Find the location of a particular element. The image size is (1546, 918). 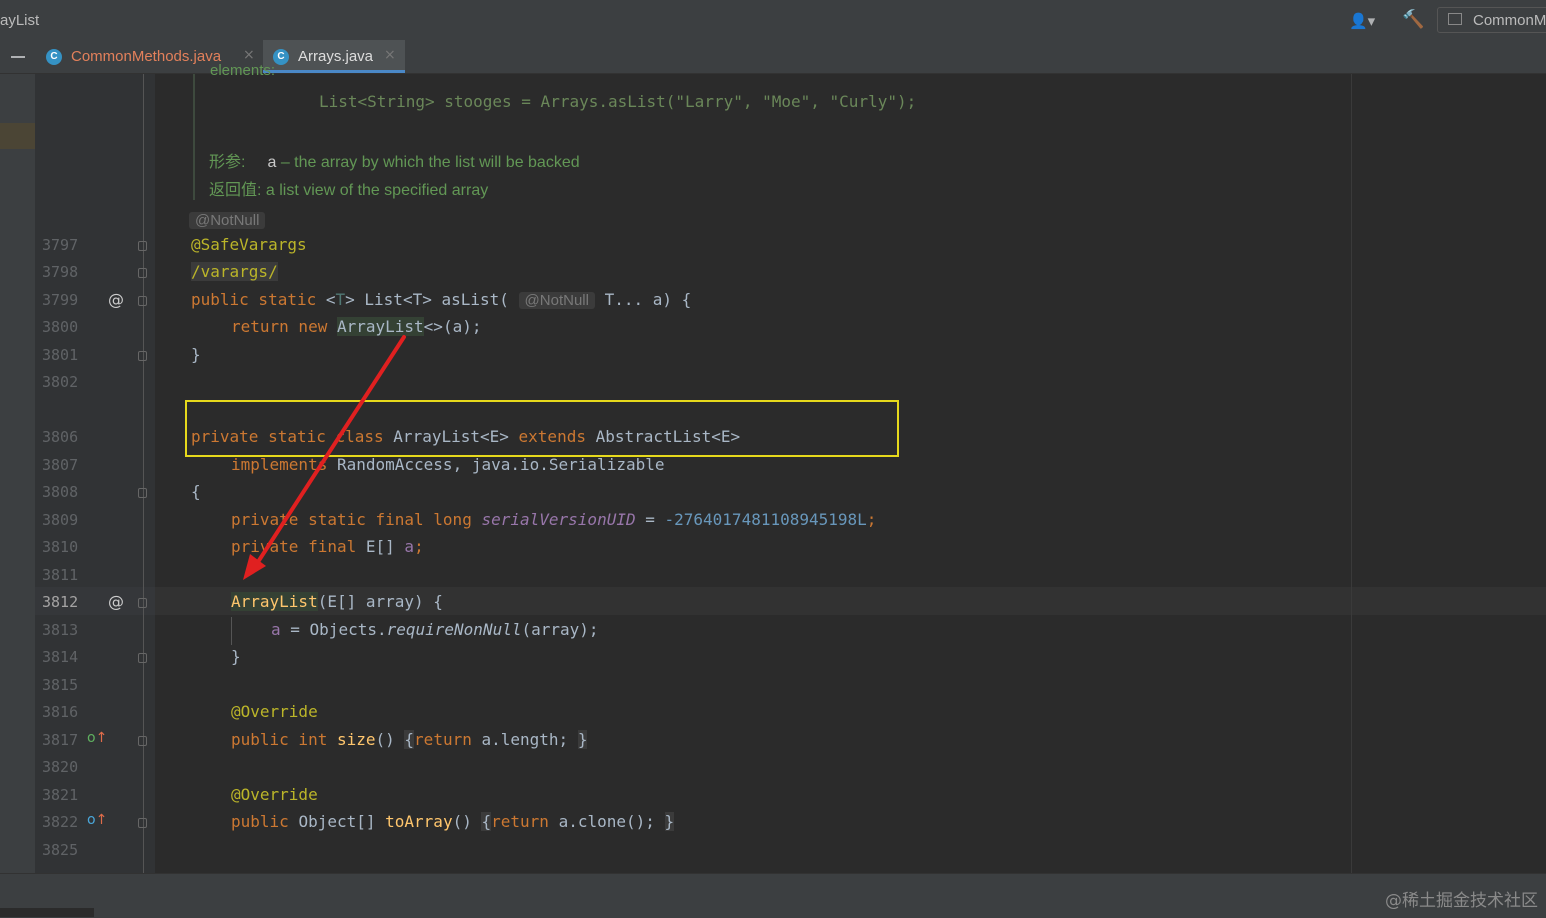

return-desc: a list view of the specified array is located at coordinates (377, 190).